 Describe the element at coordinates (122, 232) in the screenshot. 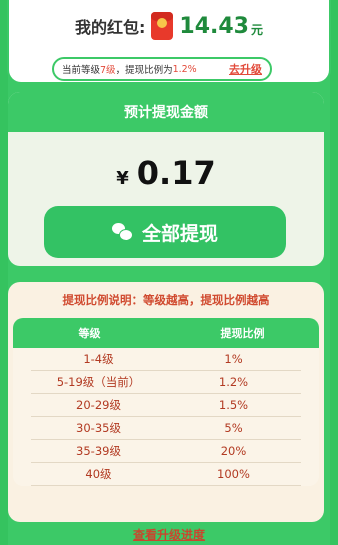

I see `wechat-icon` at that location.